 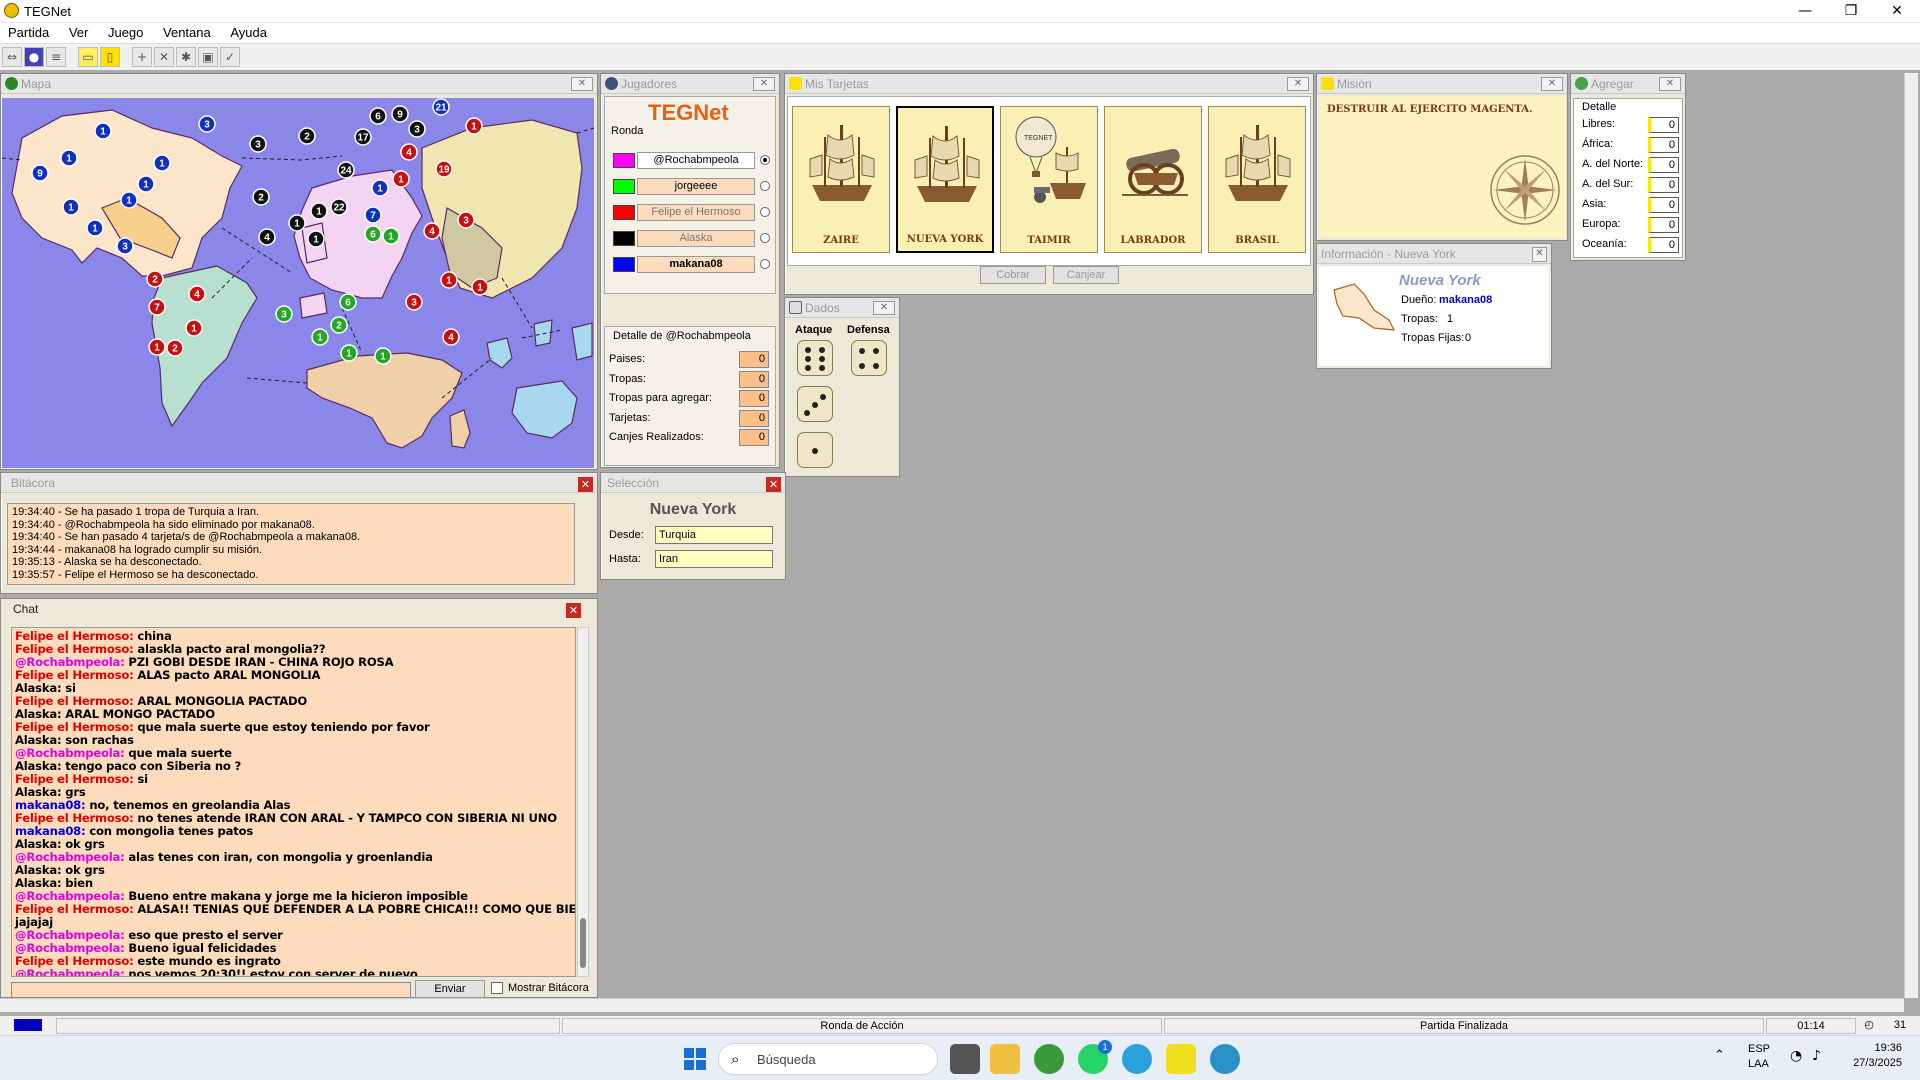 I want to click on desde-field: Turquia, so click(x=714, y=535).